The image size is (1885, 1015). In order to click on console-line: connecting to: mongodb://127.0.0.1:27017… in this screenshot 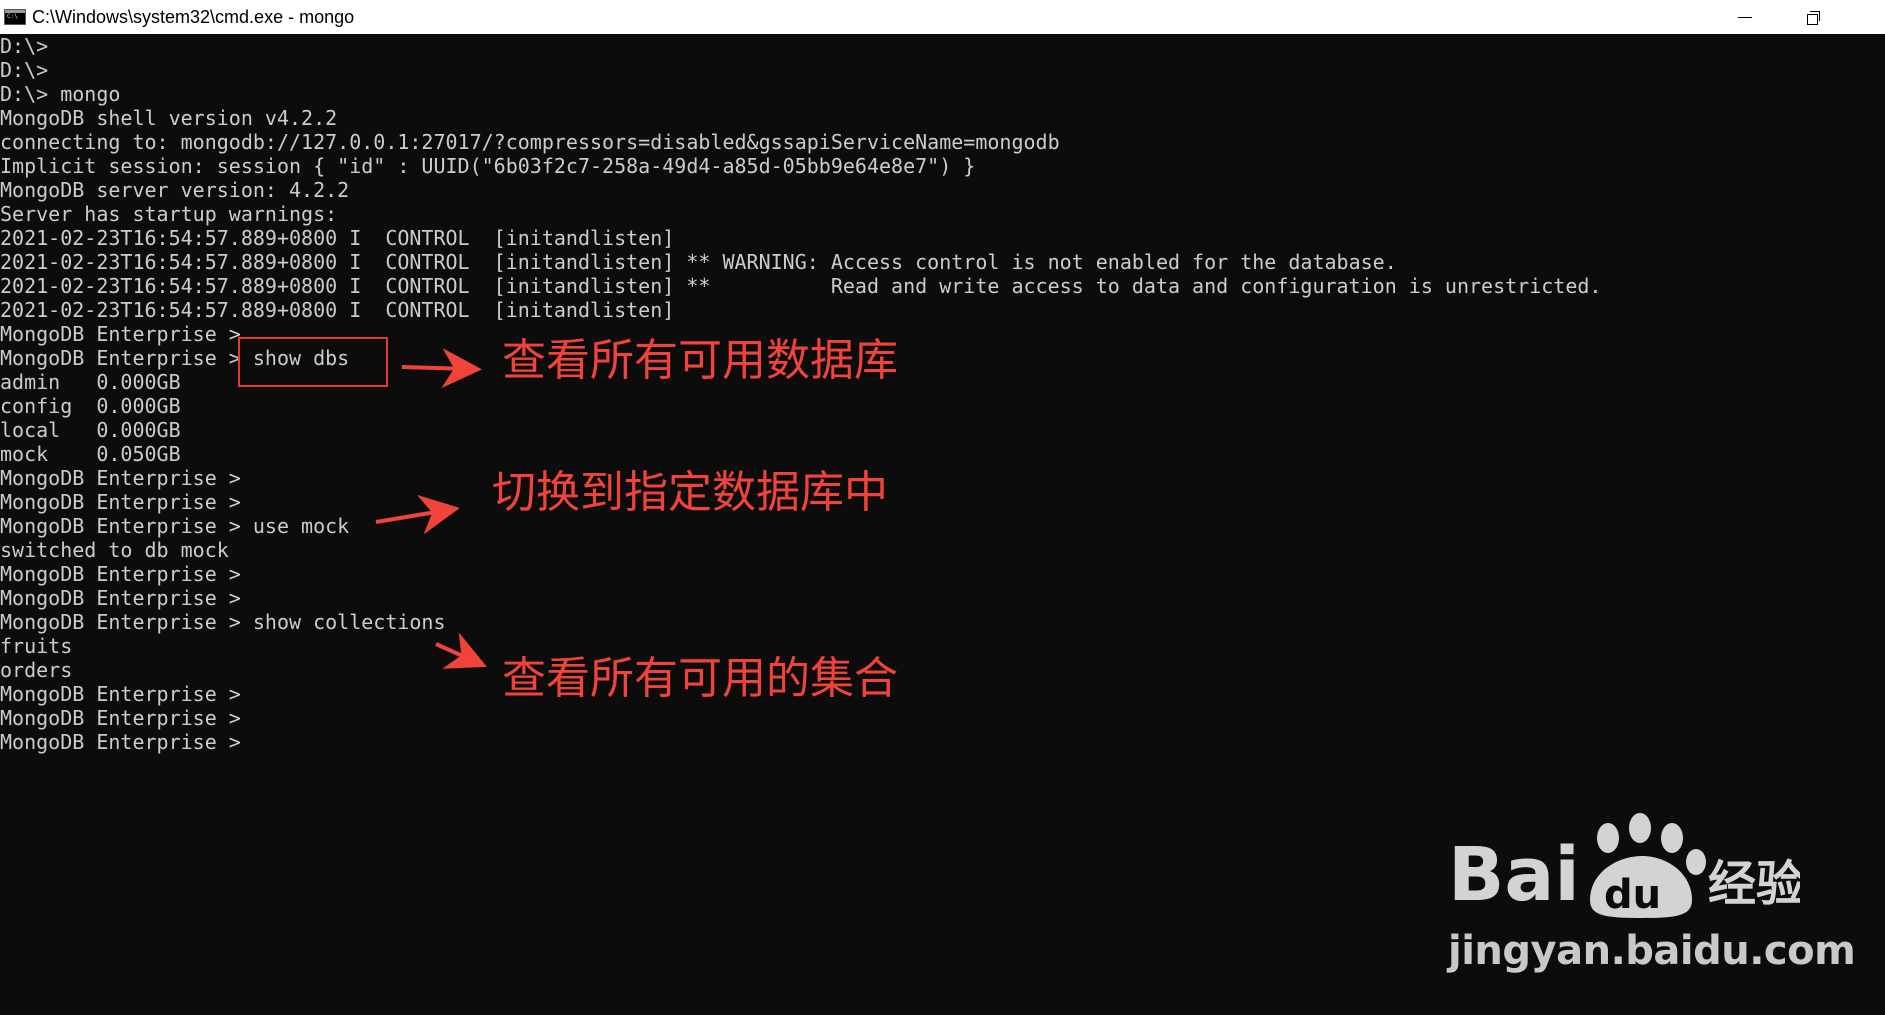, I will do `click(530, 142)`.